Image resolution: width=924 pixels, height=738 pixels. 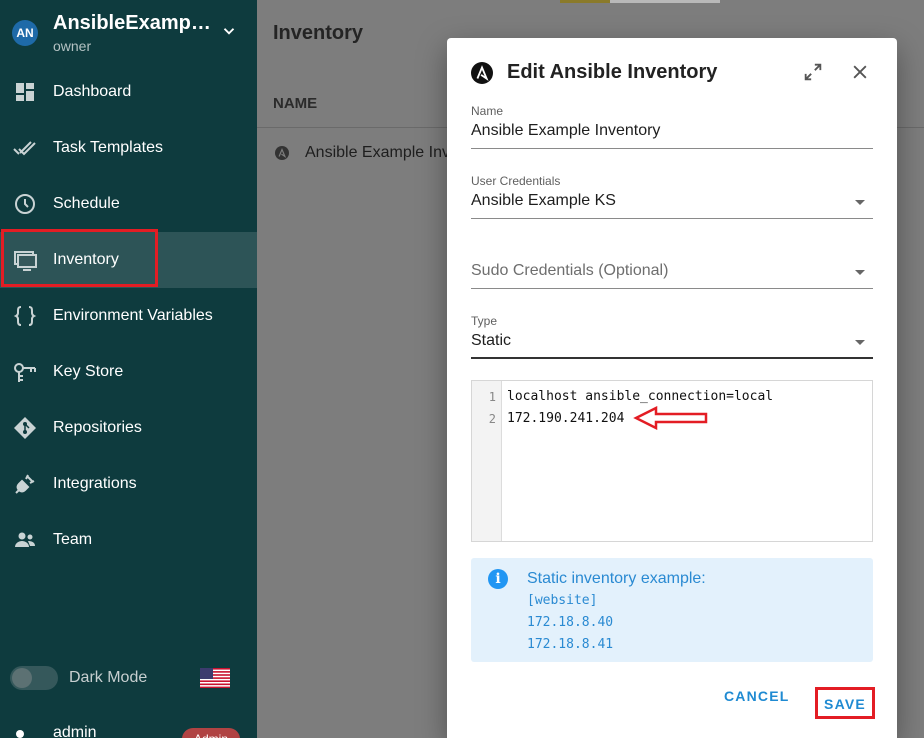 What do you see at coordinates (516, 181) in the screenshot?
I see `user-credentials-label: User Credentials` at bounding box center [516, 181].